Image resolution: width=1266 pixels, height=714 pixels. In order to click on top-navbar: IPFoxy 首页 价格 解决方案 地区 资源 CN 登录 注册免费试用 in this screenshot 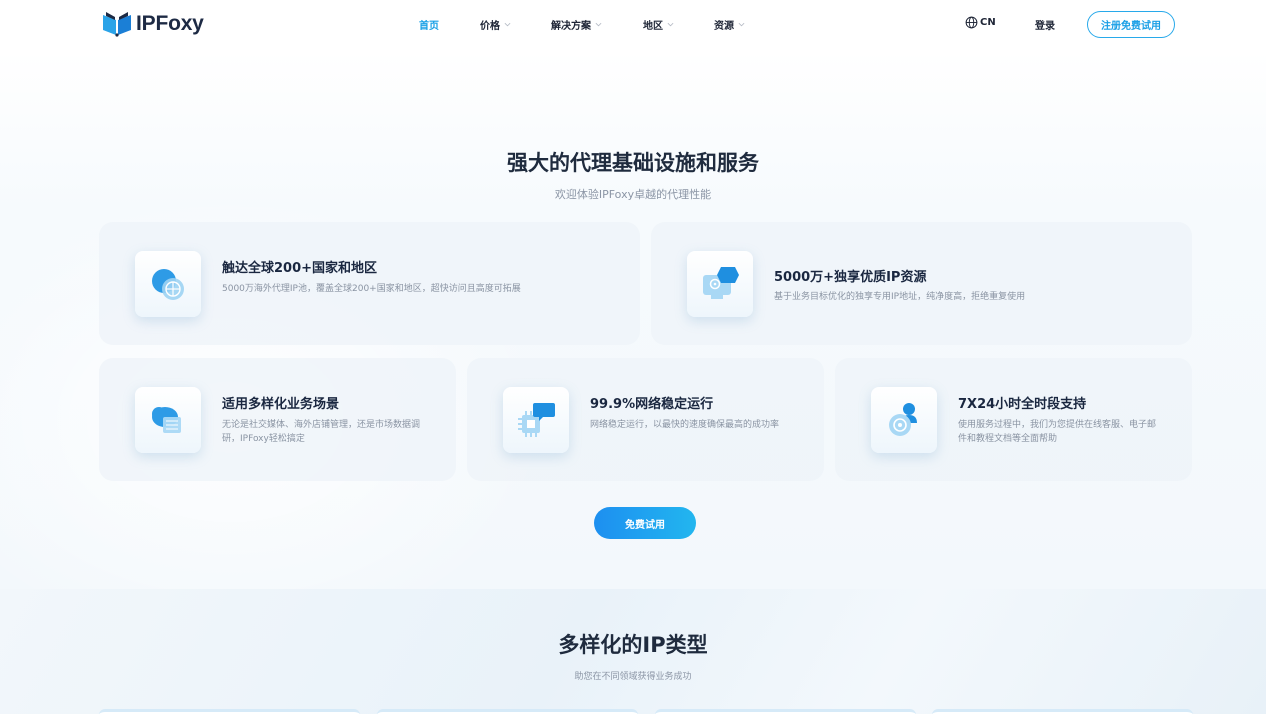, I will do `click(633, 25)`.